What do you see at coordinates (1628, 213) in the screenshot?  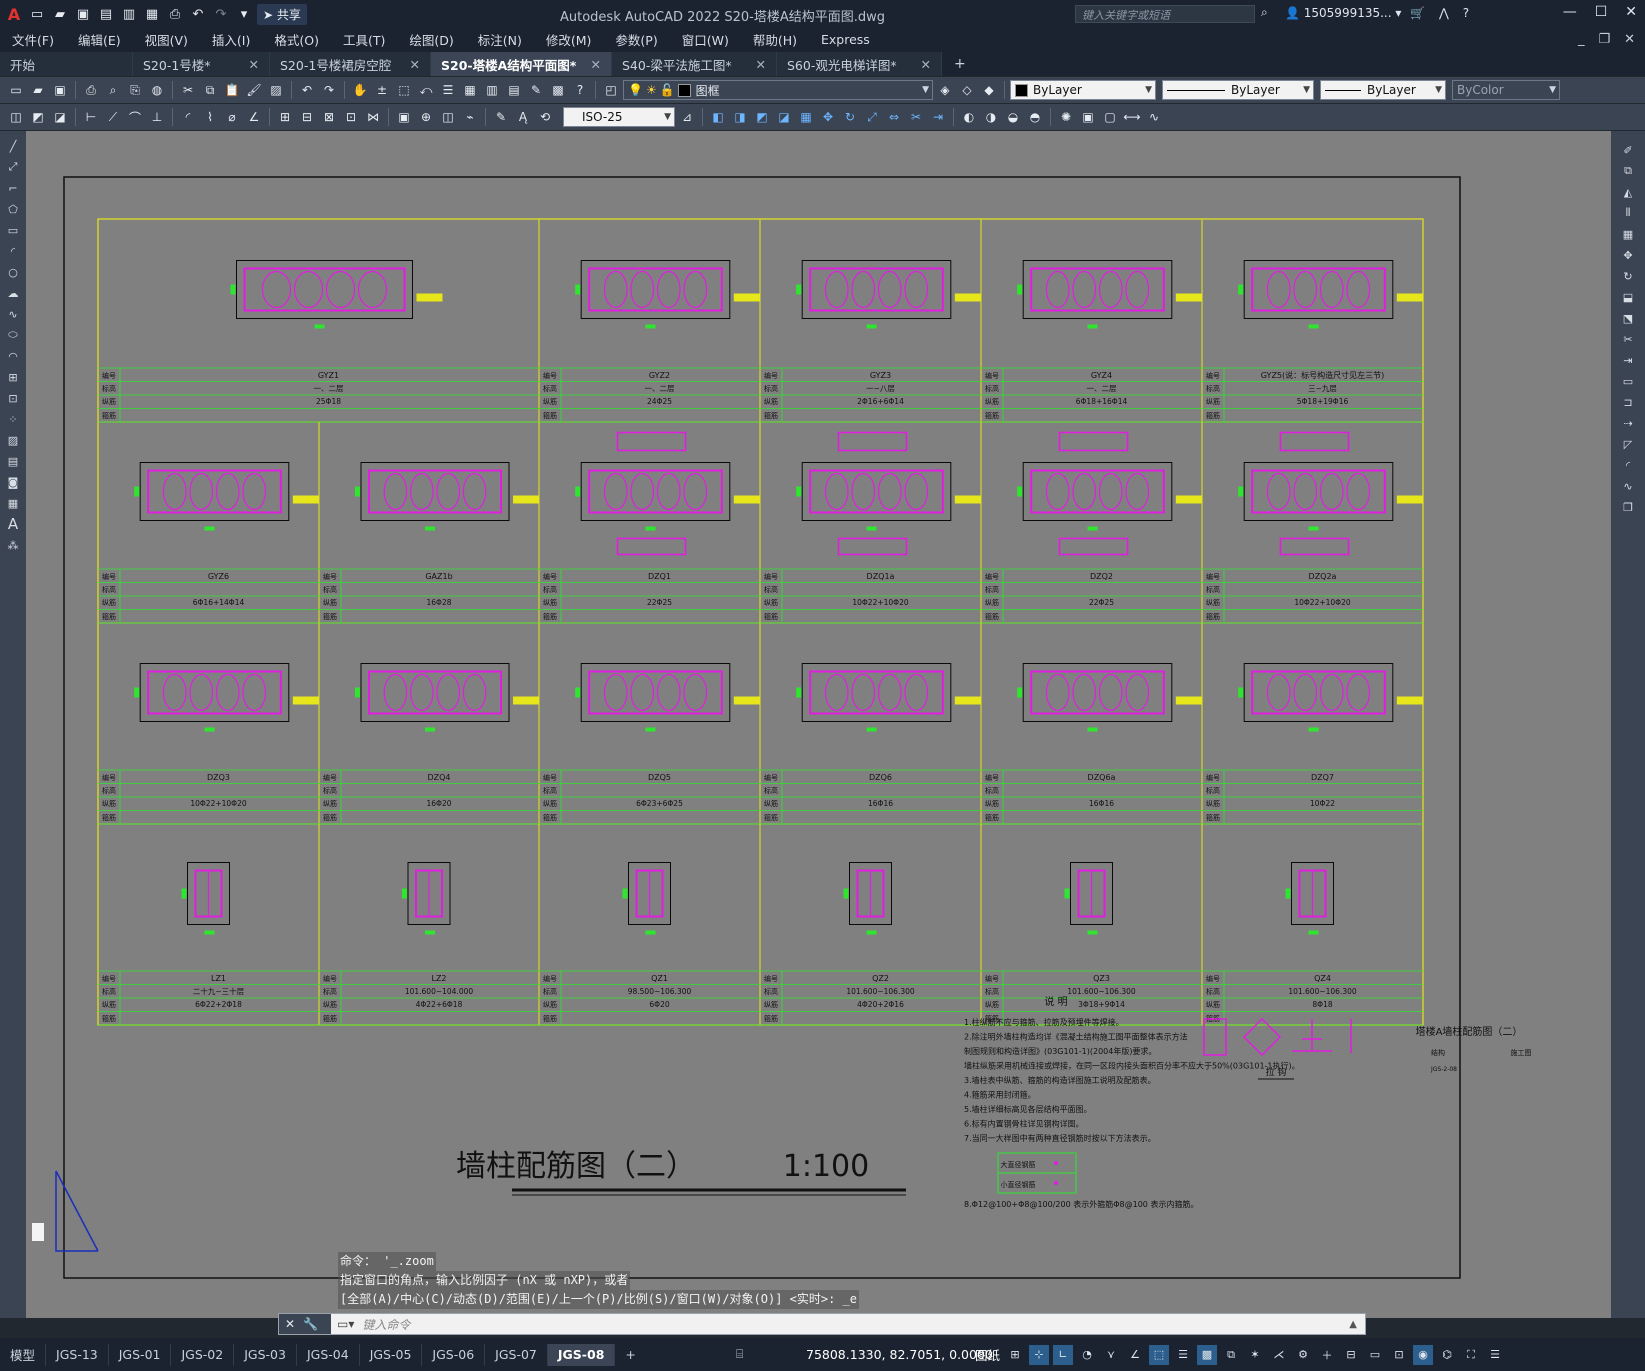 I see `offset-icon: ⫴` at bounding box center [1628, 213].